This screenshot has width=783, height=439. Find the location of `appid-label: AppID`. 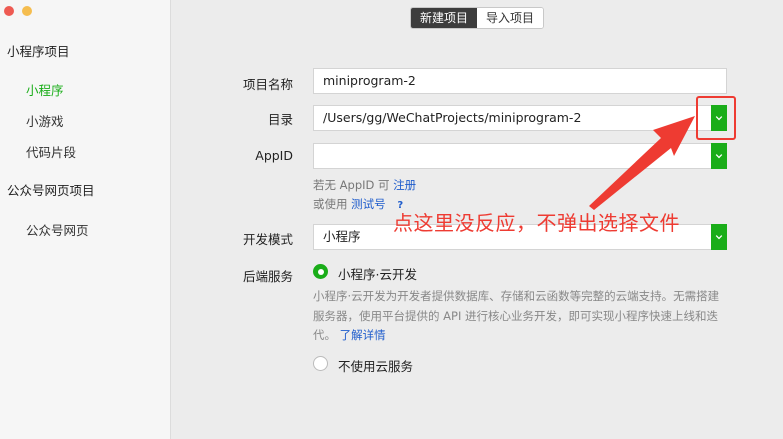

appid-label: AppID is located at coordinates (274, 155).